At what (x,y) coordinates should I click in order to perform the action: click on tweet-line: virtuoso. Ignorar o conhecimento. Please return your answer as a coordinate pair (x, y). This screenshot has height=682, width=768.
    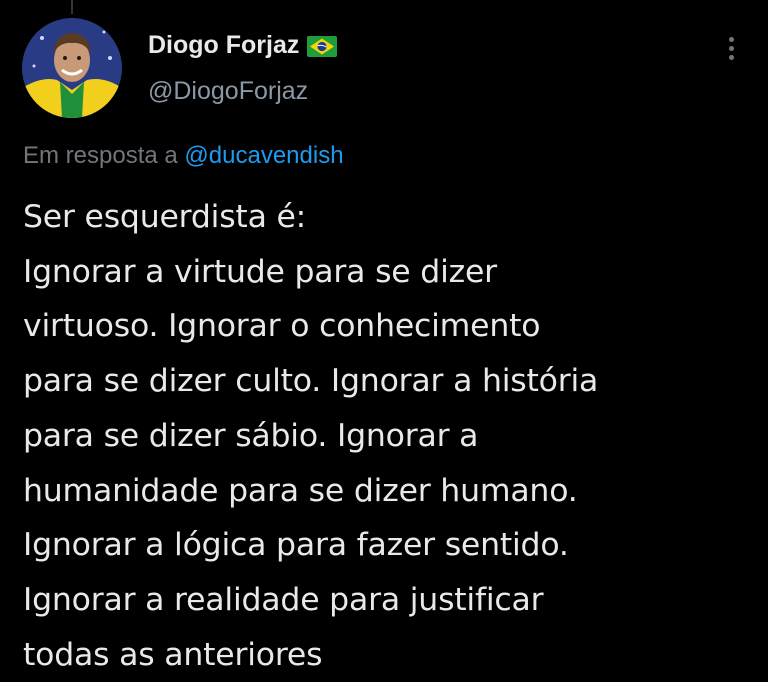
    Looking at the image, I should click on (282, 326).